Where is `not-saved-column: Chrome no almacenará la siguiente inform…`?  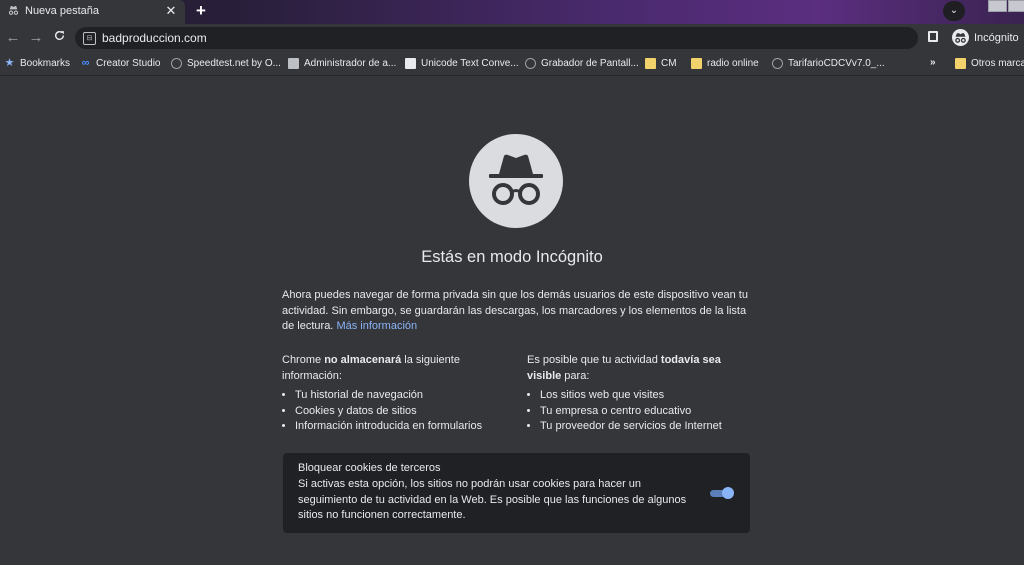
not-saved-column: Chrome no almacenará la siguiente inform… is located at coordinates (389, 394).